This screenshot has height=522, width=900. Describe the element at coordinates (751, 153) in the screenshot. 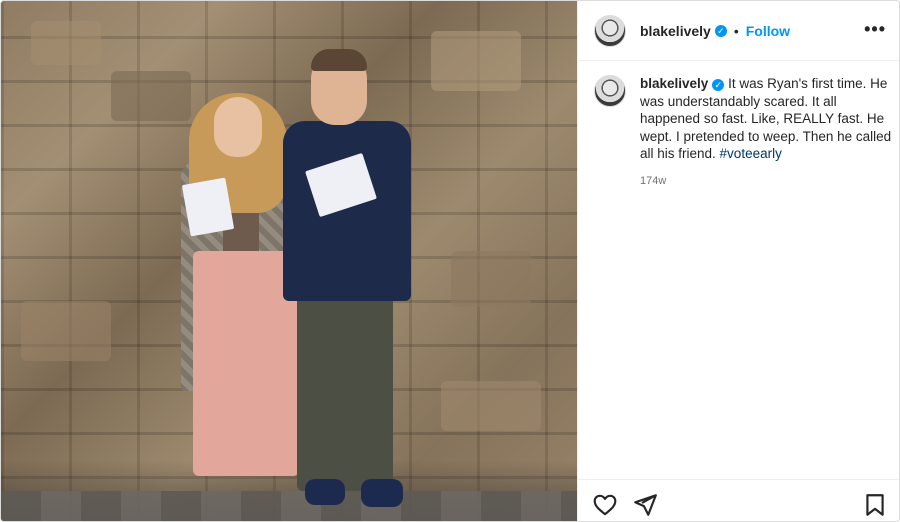

I see `hashtag-link: #voteearly` at that location.